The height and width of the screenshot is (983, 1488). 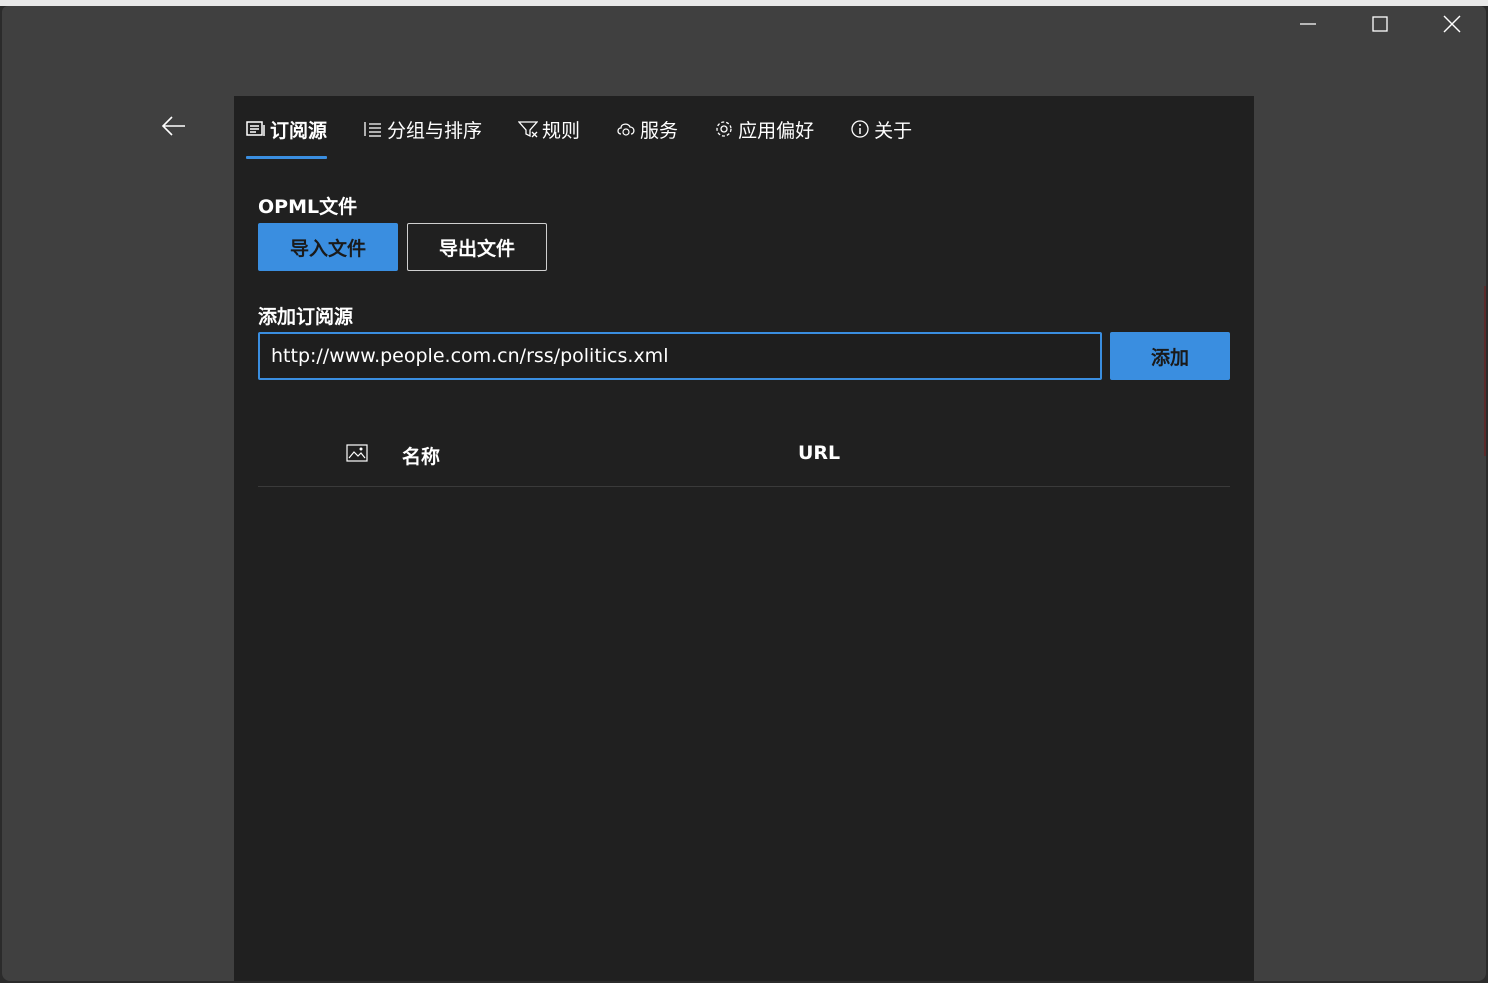 I want to click on tab-rules: 规则, so click(x=549, y=129).